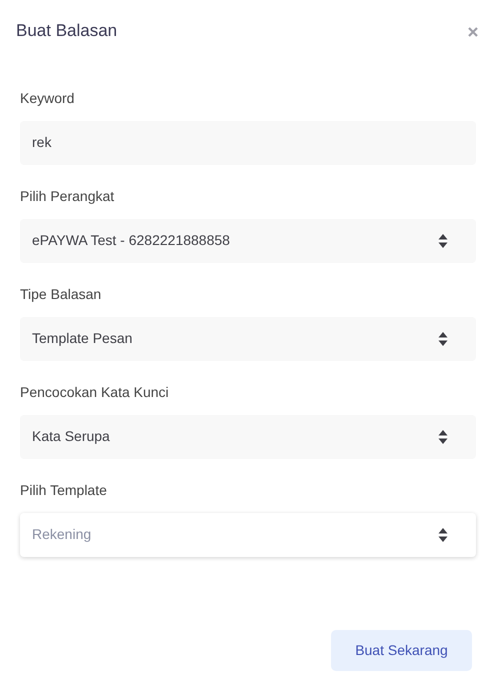 Image resolution: width=496 pixels, height=692 pixels. Describe the element at coordinates (248, 240) in the screenshot. I see `select-field: ePAYWA Test - 6282221888858` at that location.